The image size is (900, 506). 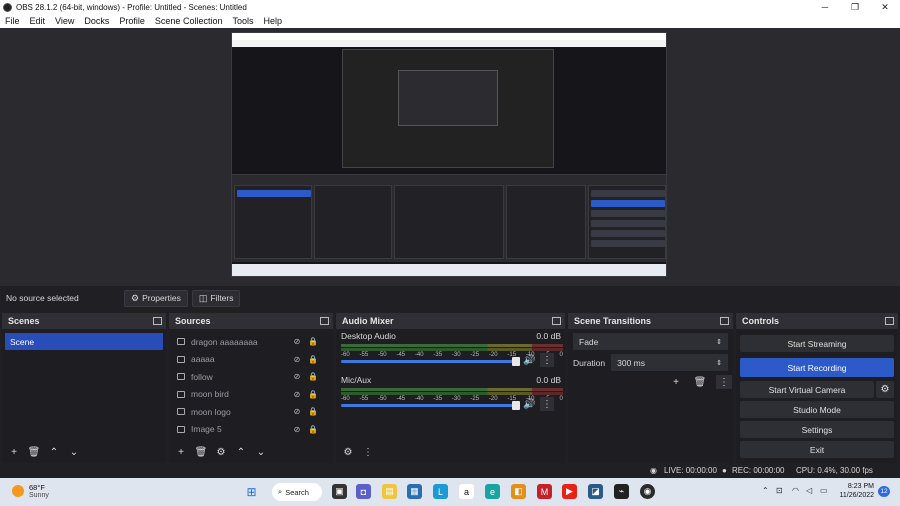 I want to click on spinner-arrows-icon: ⇕, so click(x=719, y=363).